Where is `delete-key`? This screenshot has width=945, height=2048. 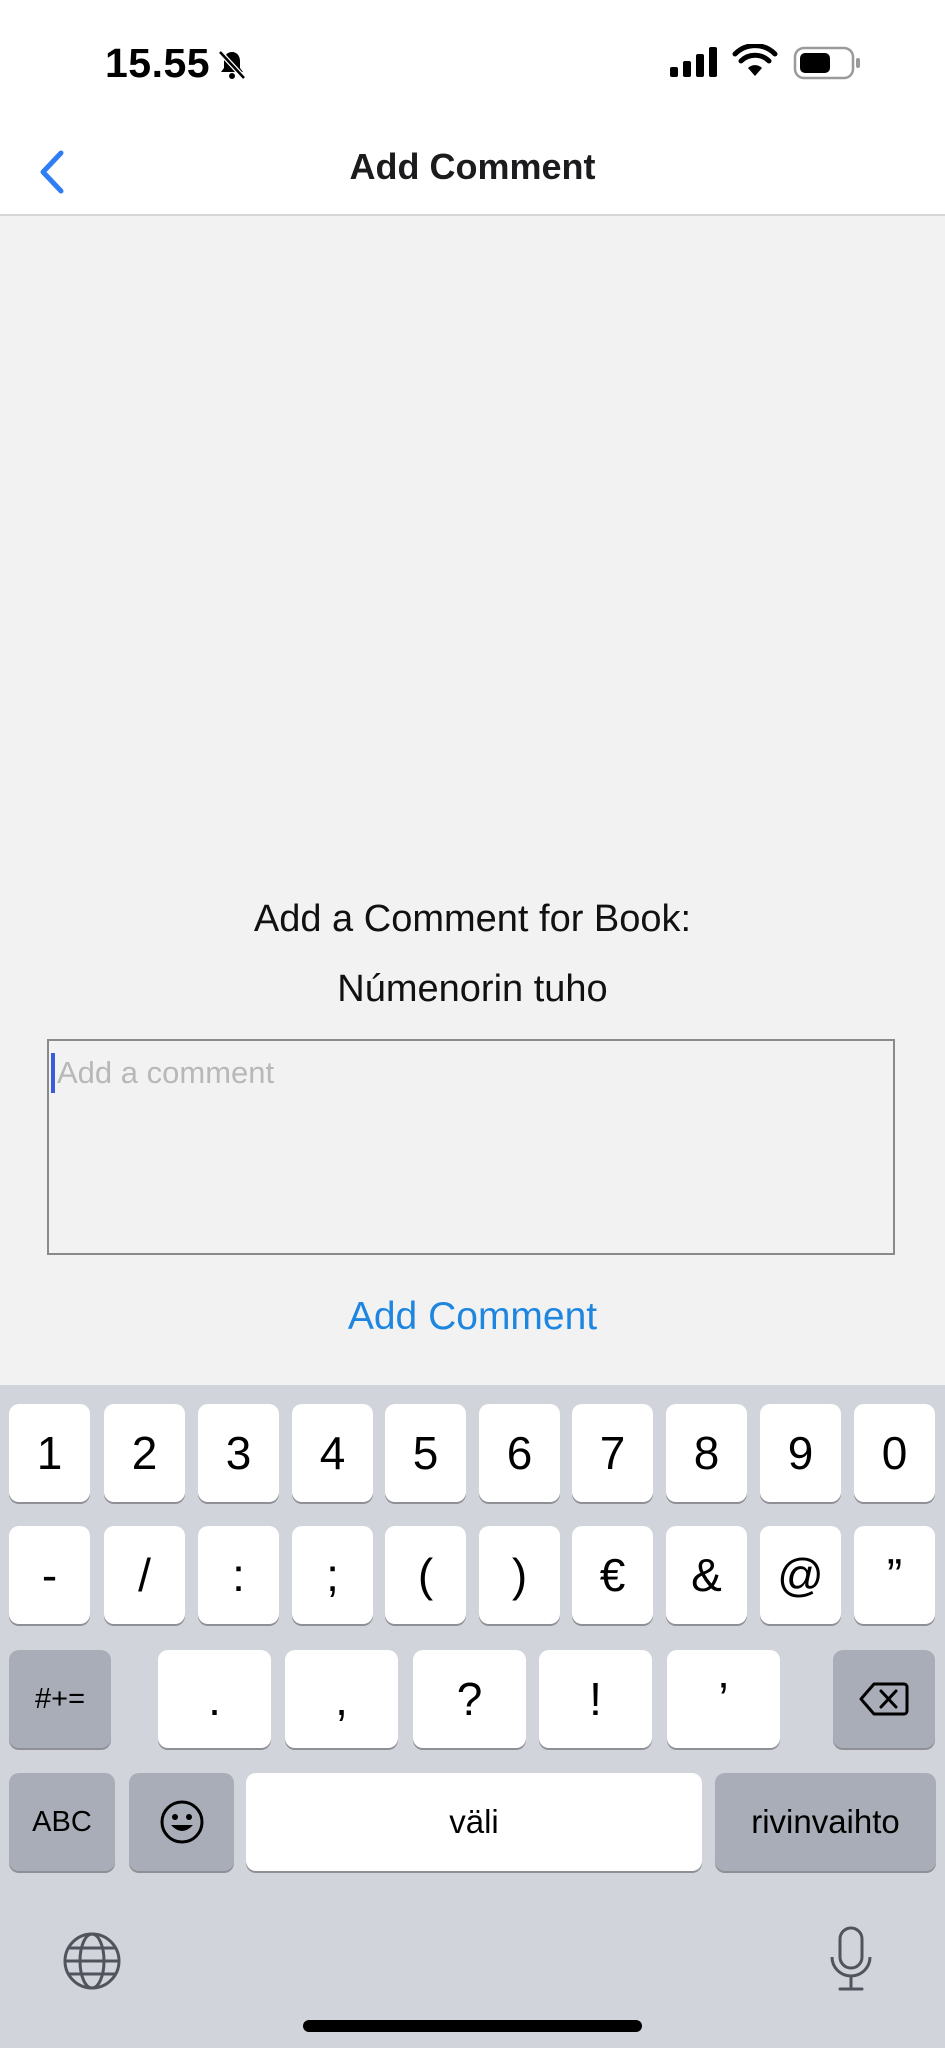 delete-key is located at coordinates (884, 1699).